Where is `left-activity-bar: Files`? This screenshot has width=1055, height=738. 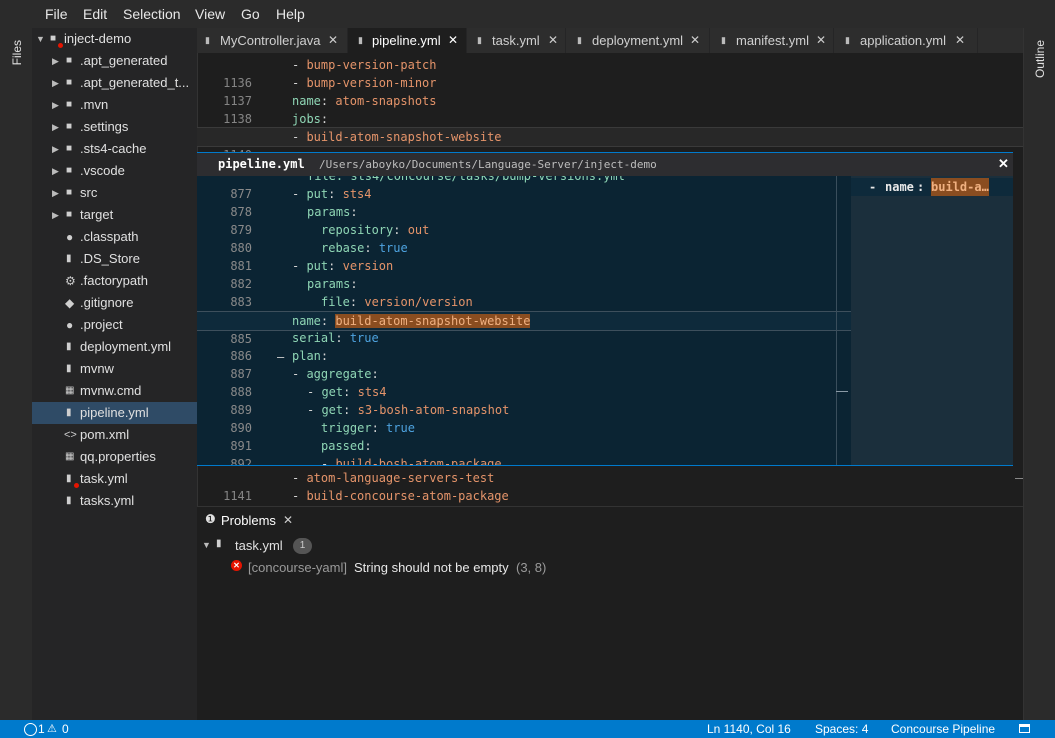
left-activity-bar: Files is located at coordinates (16, 374).